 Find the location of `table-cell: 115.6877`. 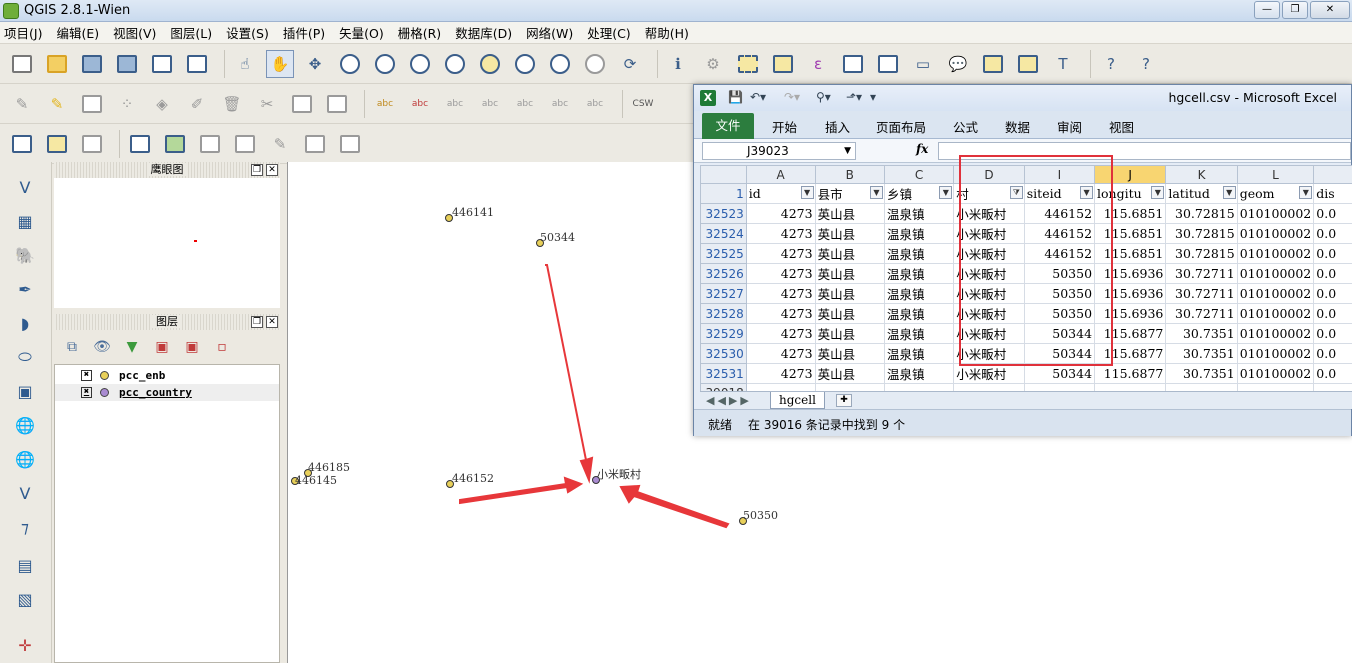

table-cell: 115.6877 is located at coordinates (1130, 373).